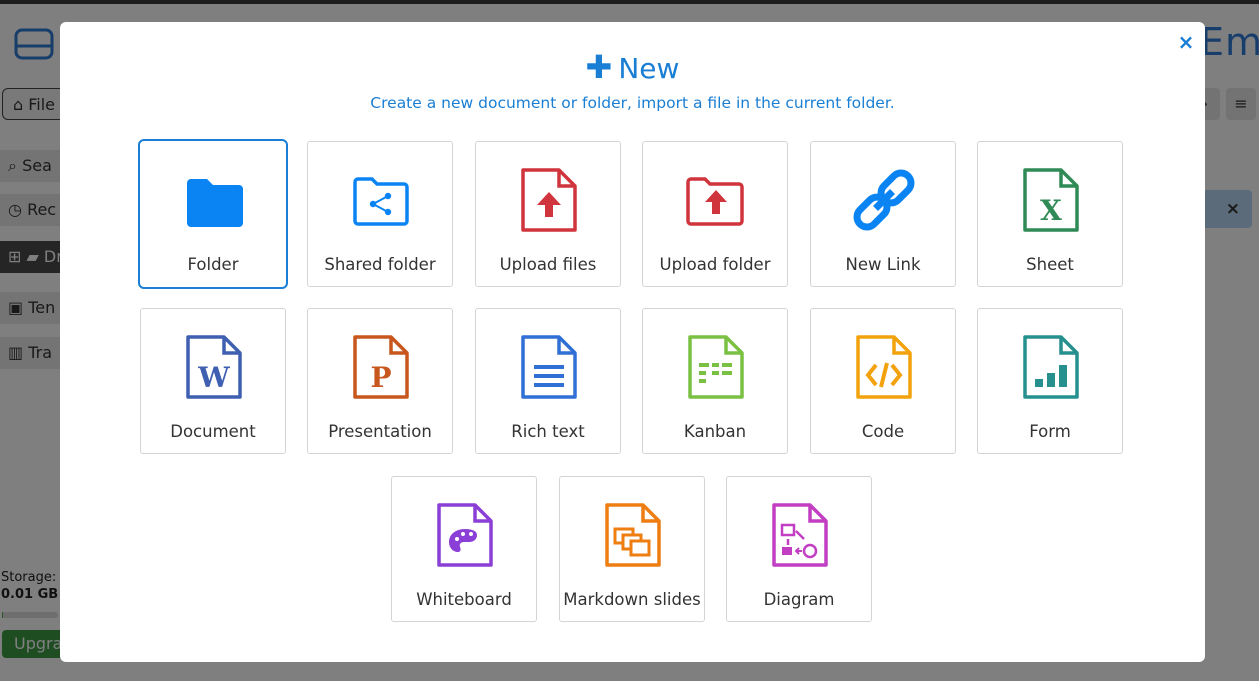  I want to click on tile-label: Presentation, so click(380, 431).